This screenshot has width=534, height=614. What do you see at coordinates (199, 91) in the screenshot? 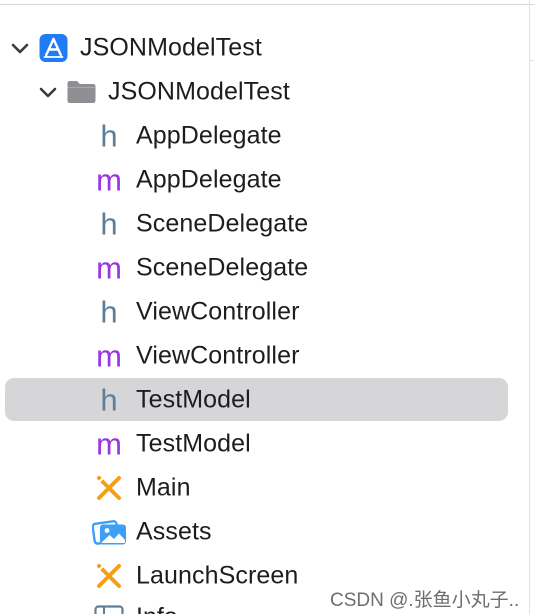
I see `group-label: JSONModelTest` at bounding box center [199, 91].